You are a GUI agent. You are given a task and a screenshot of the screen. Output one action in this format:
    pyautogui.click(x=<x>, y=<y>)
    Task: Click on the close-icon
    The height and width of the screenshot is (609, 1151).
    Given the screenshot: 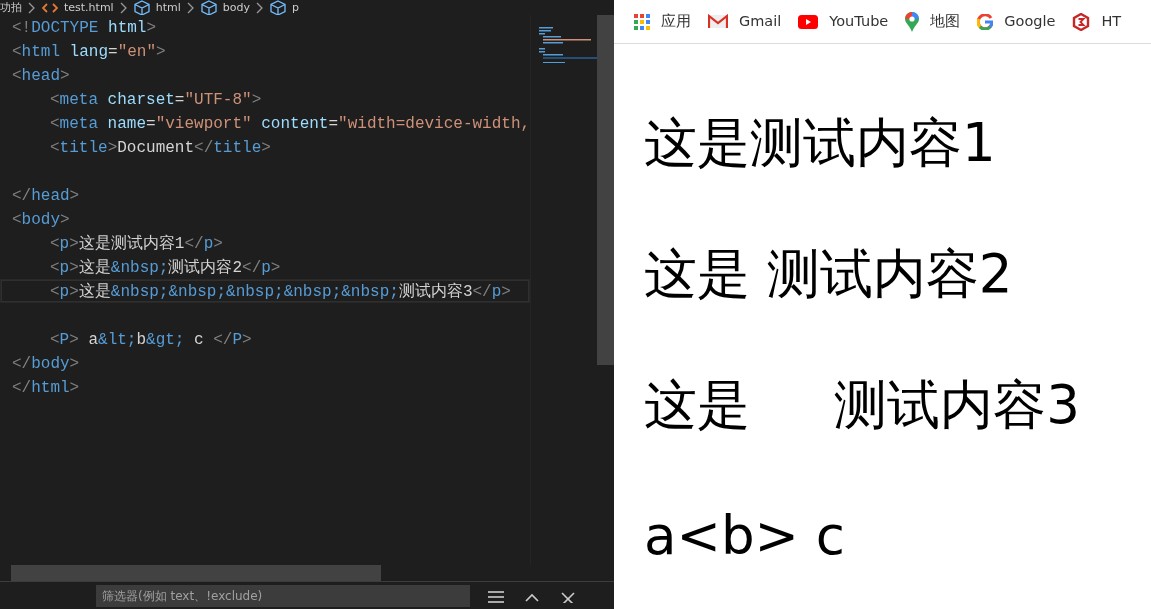 What is the action you would take?
    pyautogui.click(x=568, y=596)
    